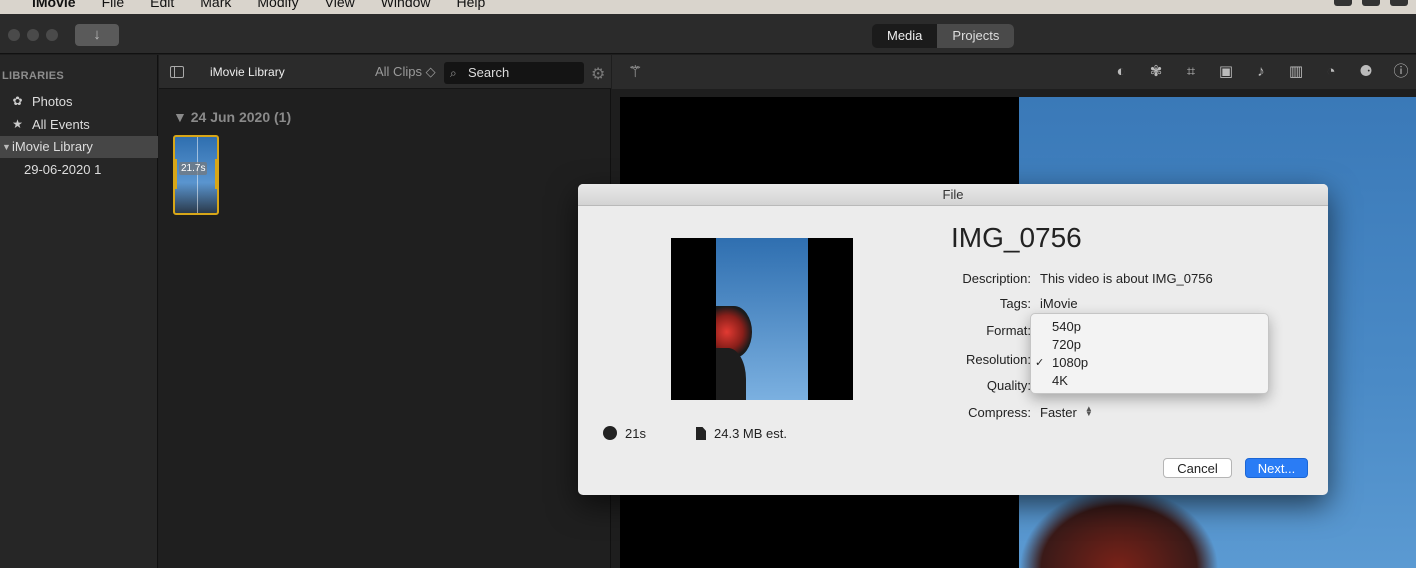  I want to click on speed-icon: ◔, so click(1331, 72).